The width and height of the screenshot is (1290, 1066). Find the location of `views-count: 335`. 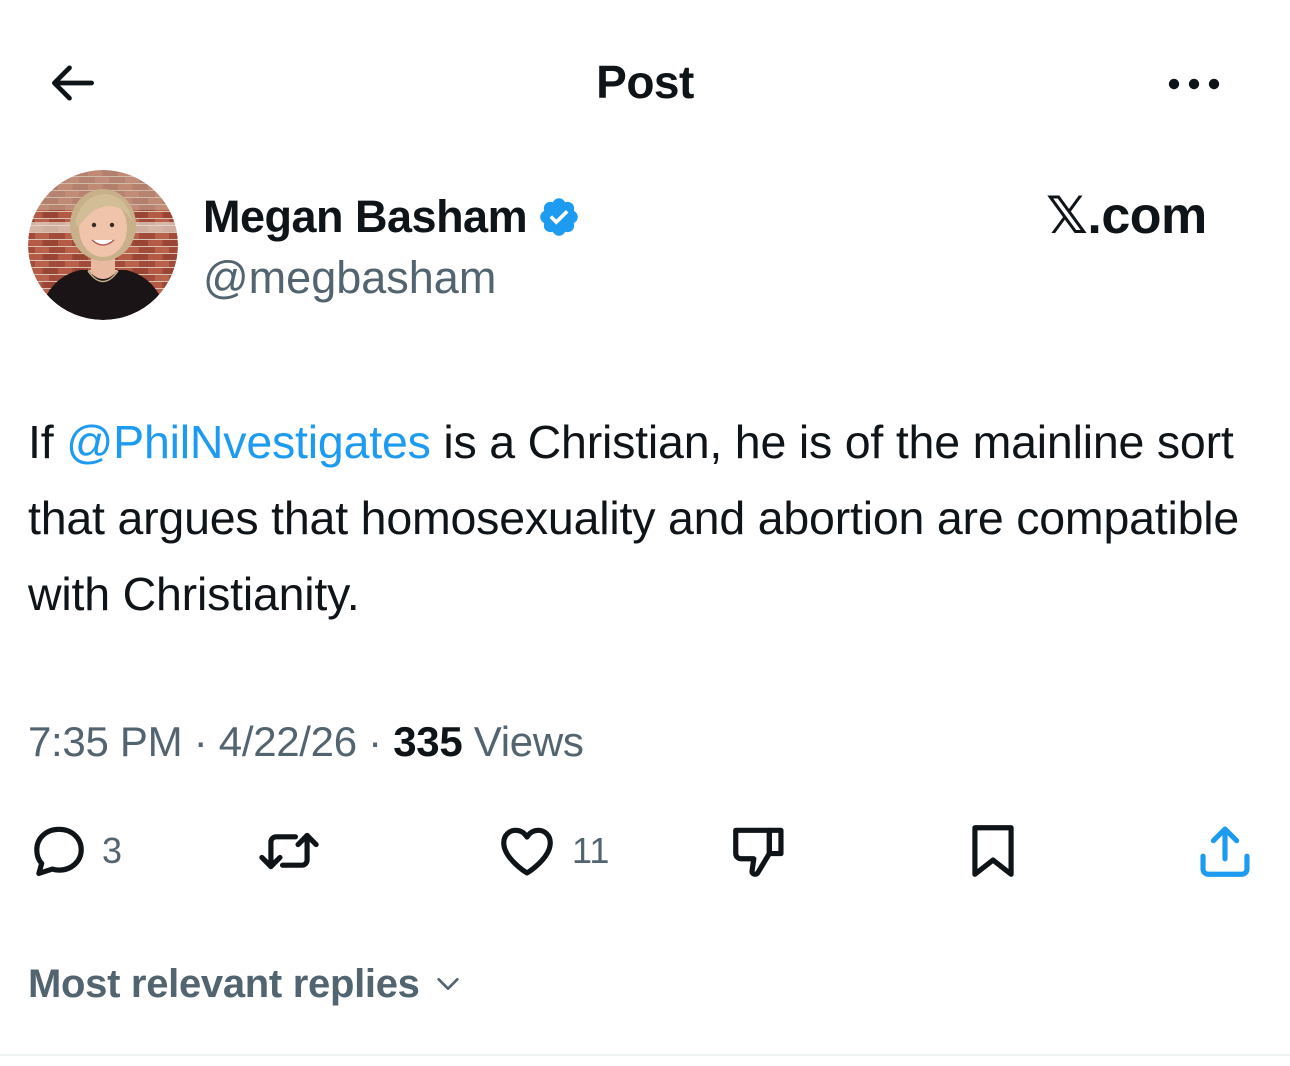

views-count: 335 is located at coordinates (428, 741).